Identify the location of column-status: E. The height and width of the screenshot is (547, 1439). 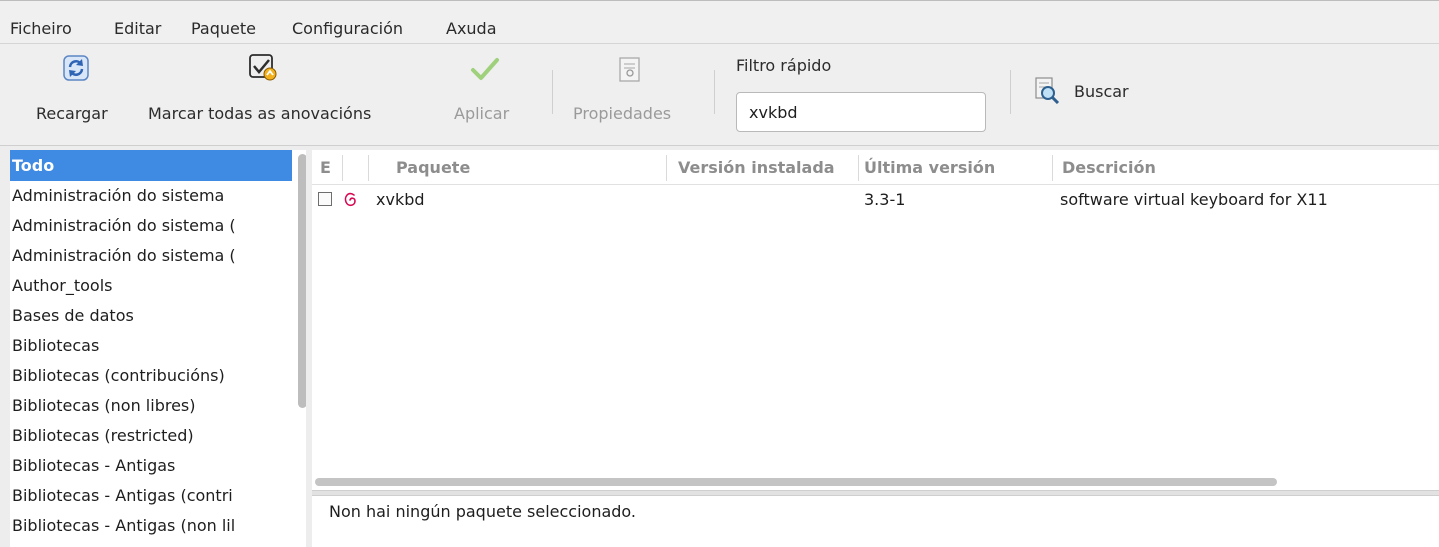
(325, 167).